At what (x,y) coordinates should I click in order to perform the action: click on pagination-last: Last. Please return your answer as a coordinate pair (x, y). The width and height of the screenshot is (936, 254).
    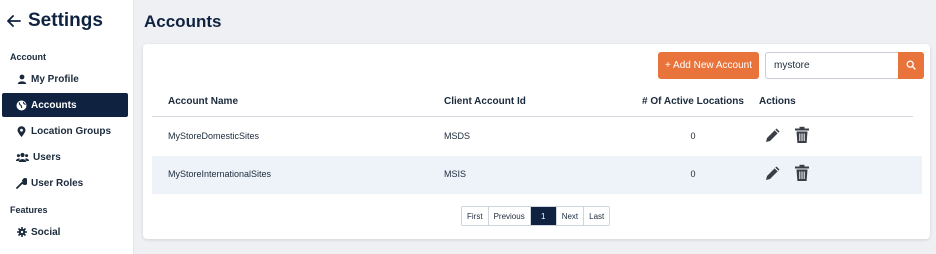
    Looking at the image, I should click on (597, 216).